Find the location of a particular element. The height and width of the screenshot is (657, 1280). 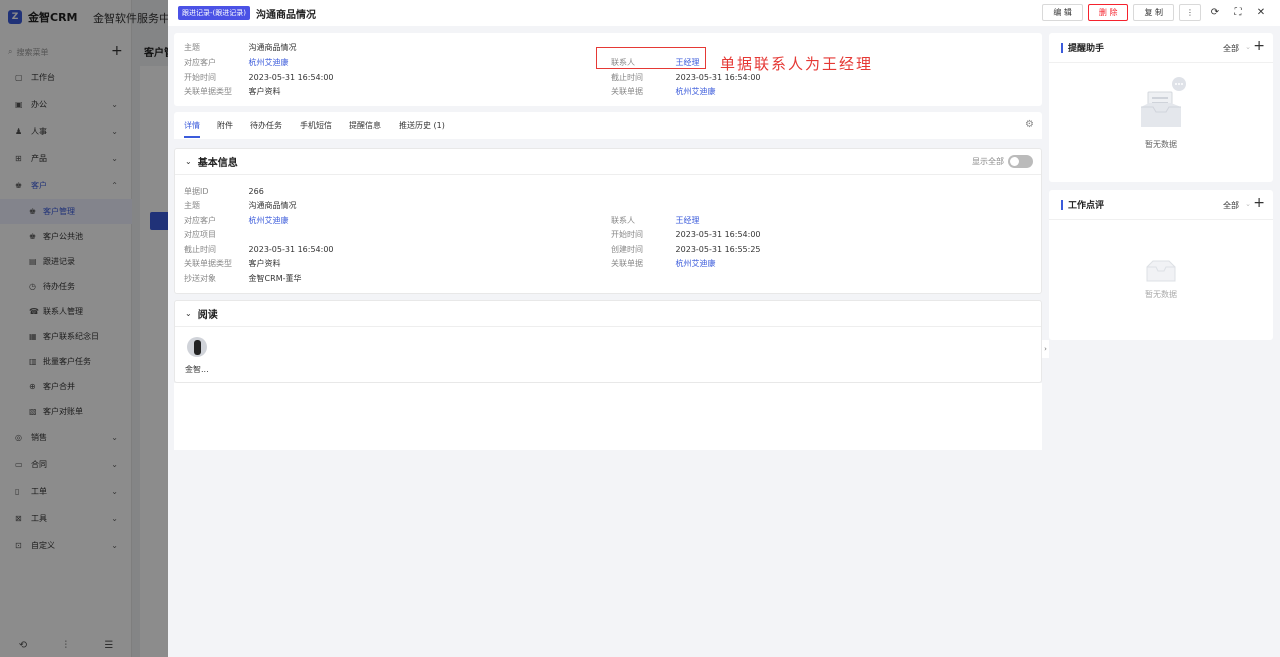

edit-button: 编 辑 is located at coordinates (1062, 12).